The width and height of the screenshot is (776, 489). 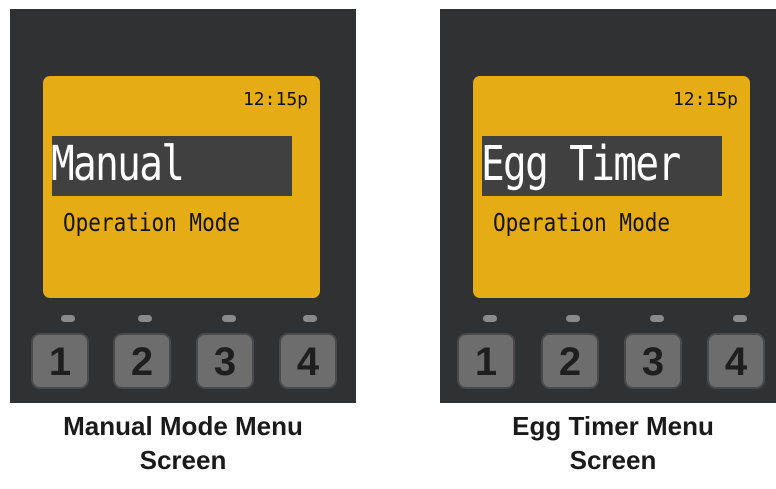 What do you see at coordinates (581, 164) in the screenshot?
I see `mode-name: Egg Timer` at bounding box center [581, 164].